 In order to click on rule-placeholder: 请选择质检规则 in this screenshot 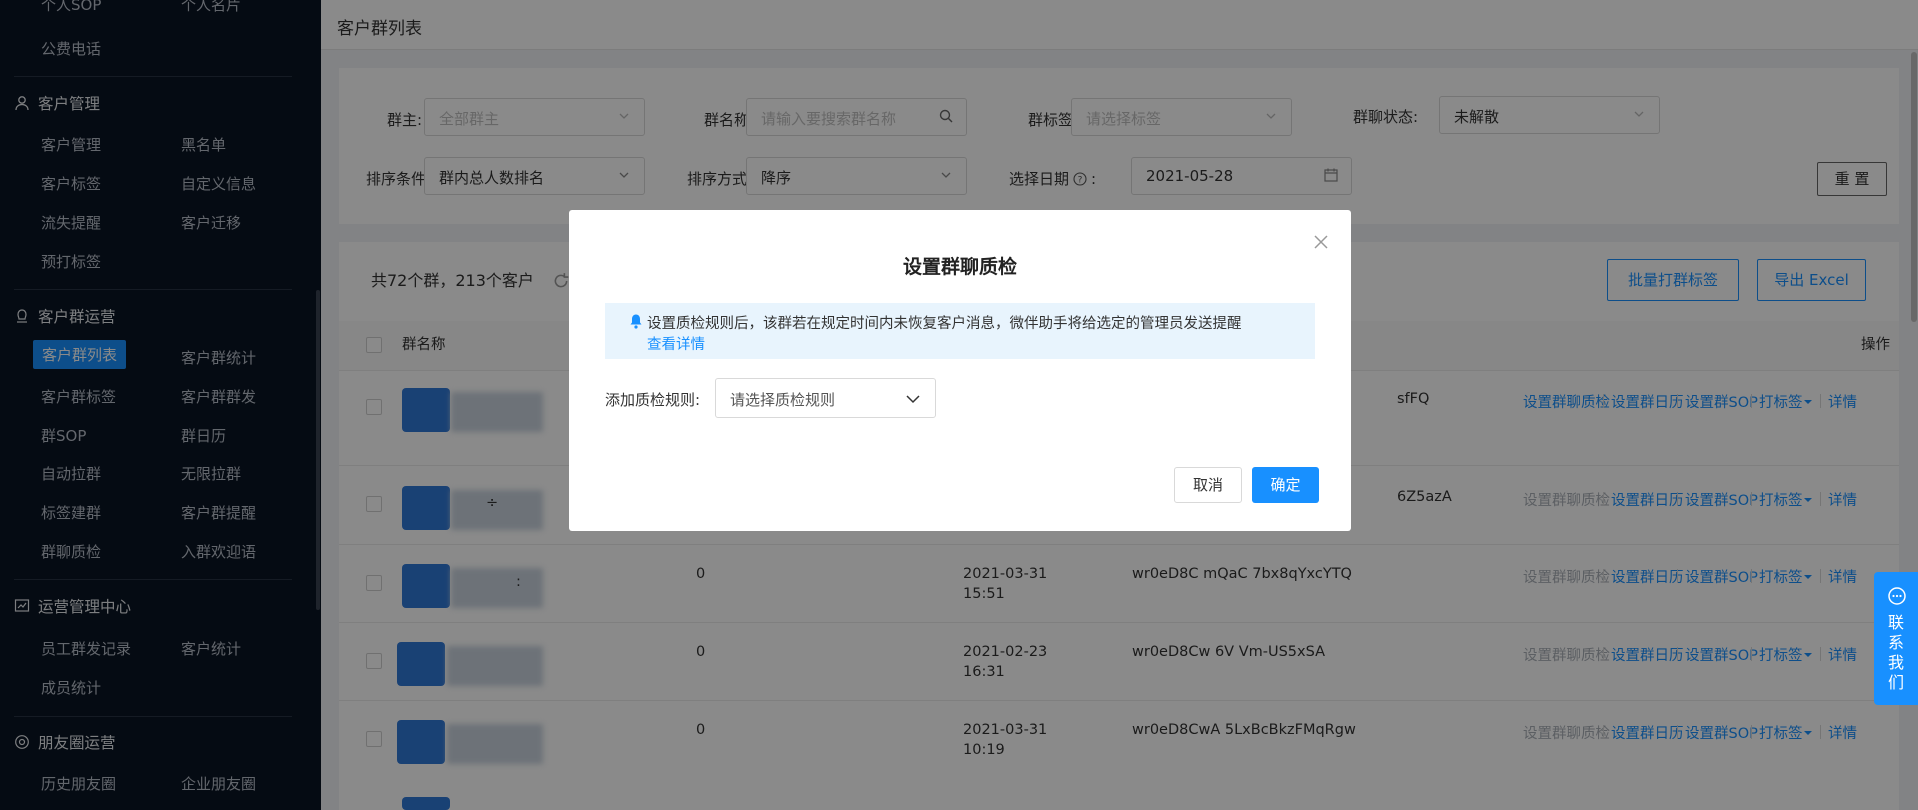, I will do `click(783, 400)`.